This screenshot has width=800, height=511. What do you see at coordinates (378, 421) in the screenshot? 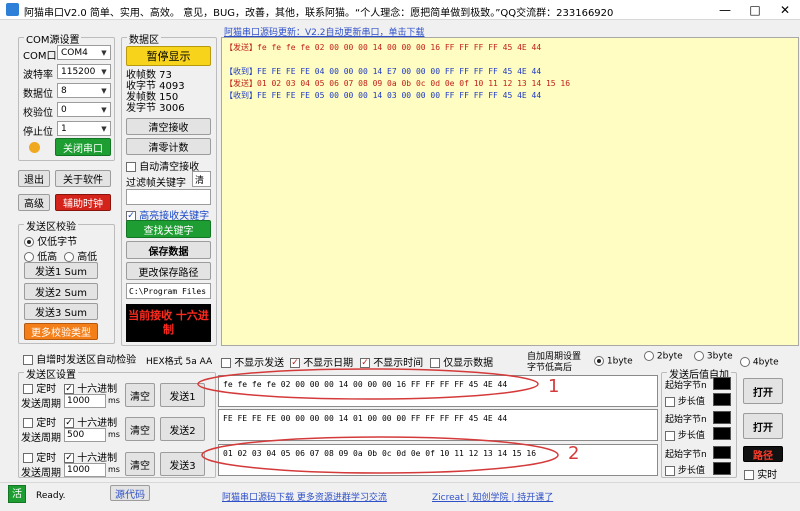
I see `annotation-overlay` at bounding box center [378, 421].